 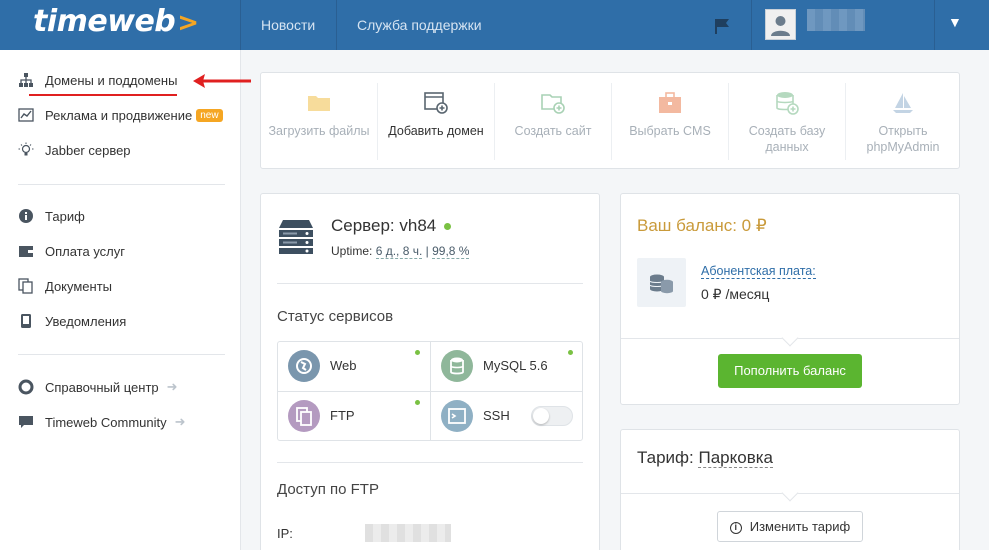 I want to click on terminal-icon, so click(x=457, y=416).